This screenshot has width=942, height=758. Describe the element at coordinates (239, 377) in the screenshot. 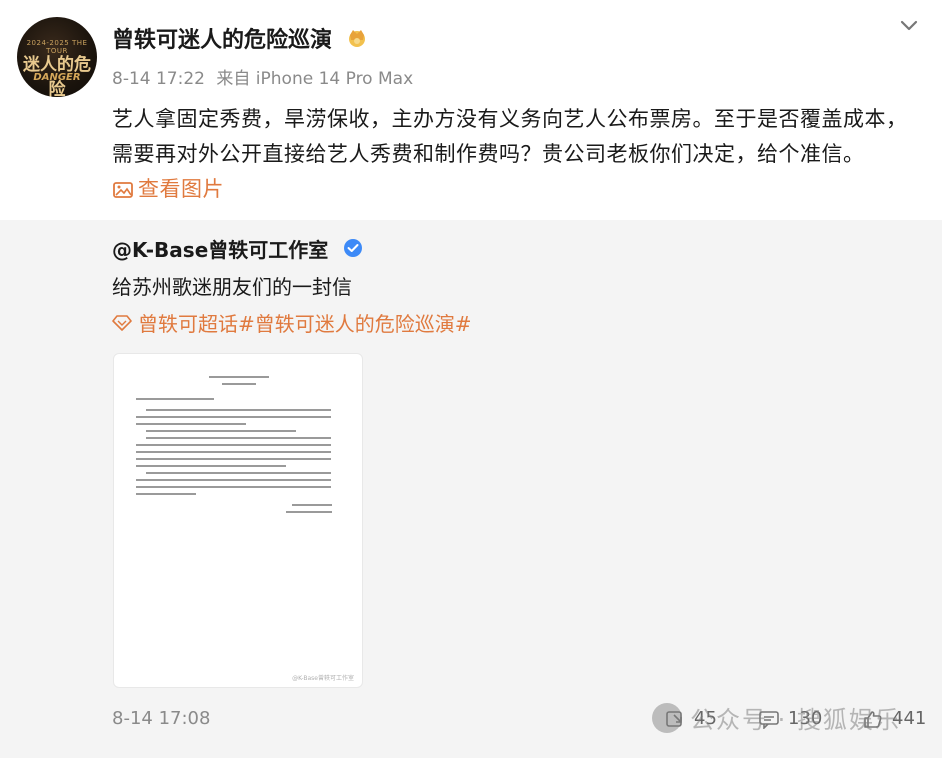

I see `doc-title-line` at that location.